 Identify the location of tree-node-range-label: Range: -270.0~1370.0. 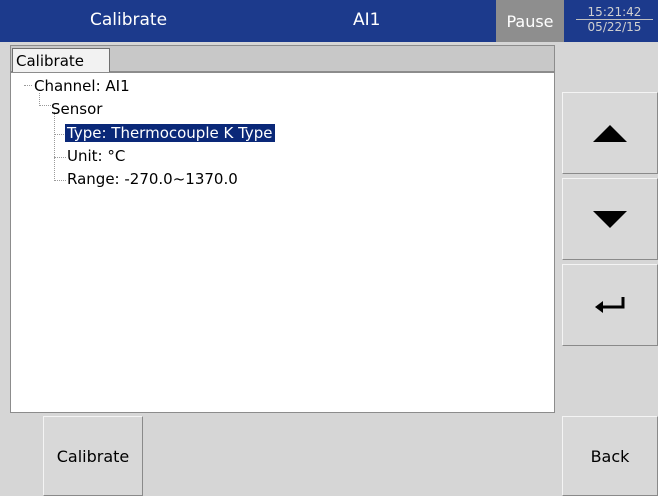
(152, 179).